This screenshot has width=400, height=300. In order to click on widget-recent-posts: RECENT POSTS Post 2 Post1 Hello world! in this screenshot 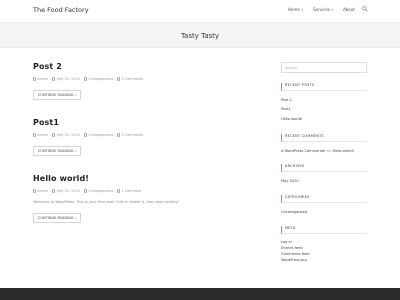, I will do `click(324, 102)`.